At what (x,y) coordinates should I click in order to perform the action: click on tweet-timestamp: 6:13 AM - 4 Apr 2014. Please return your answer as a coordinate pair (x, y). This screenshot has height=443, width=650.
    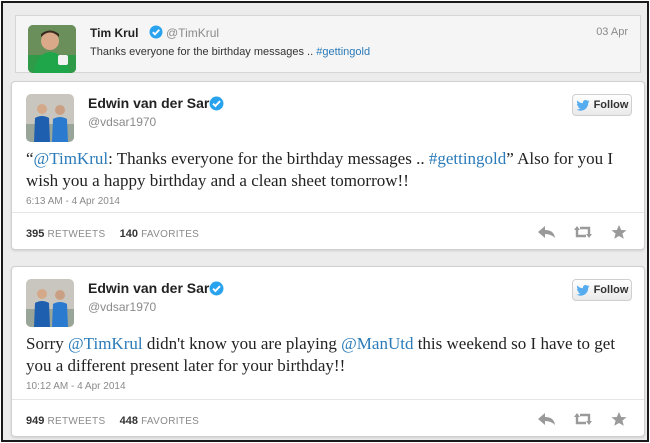
    Looking at the image, I should click on (73, 201).